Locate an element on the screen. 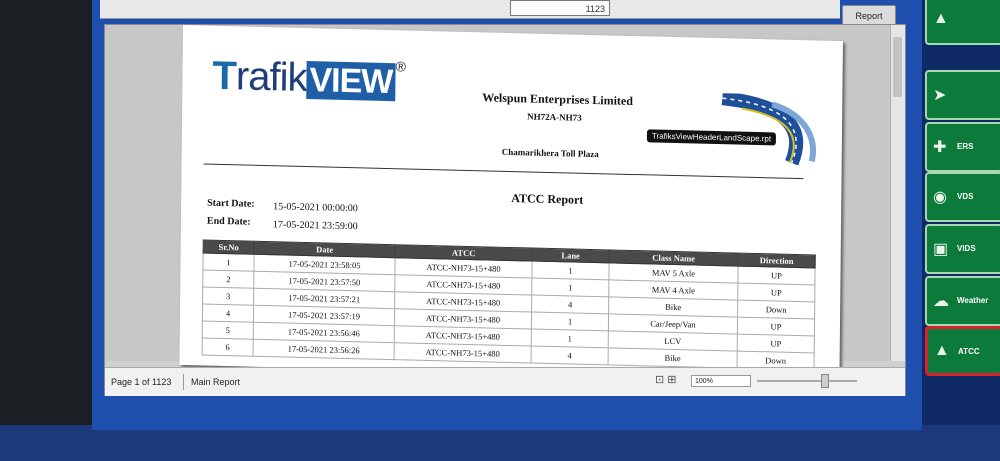 The image size is (1000, 461). zoom-slider is located at coordinates (807, 381).